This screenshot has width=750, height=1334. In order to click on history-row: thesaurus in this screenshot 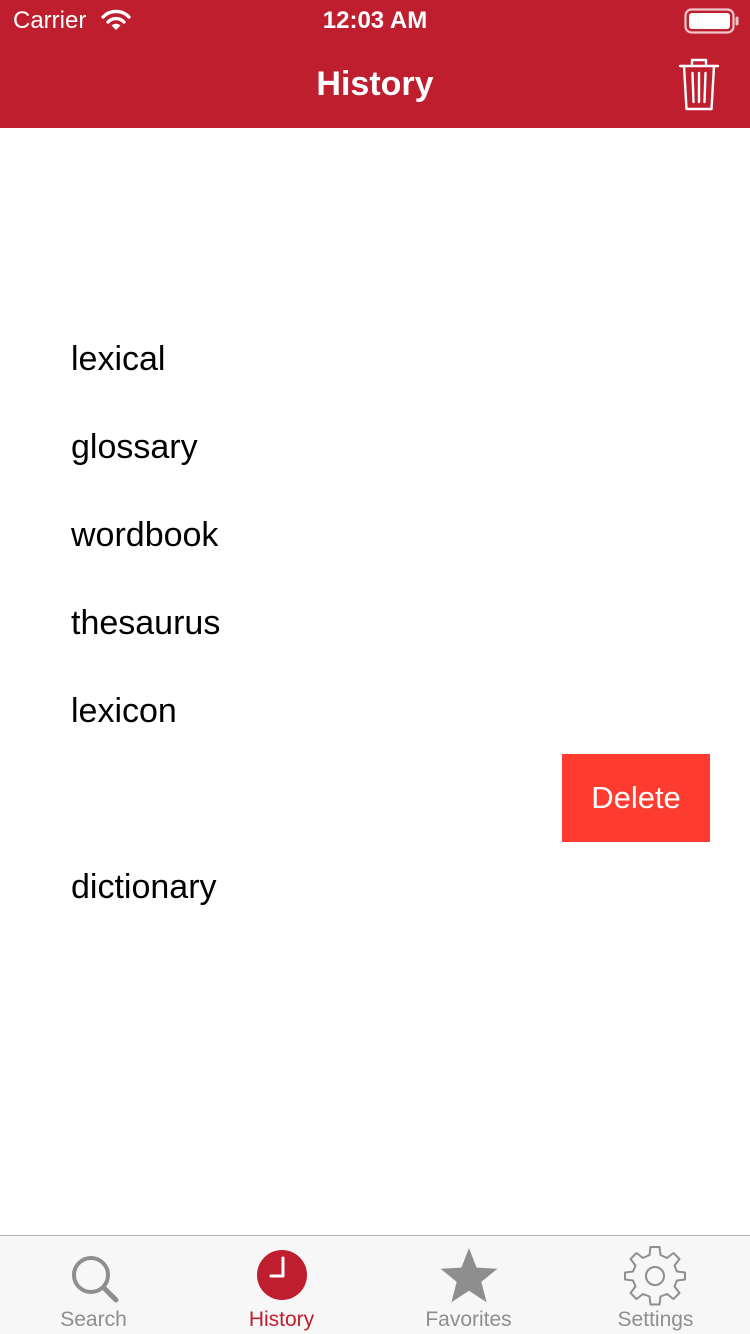, I will do `click(375, 623)`.